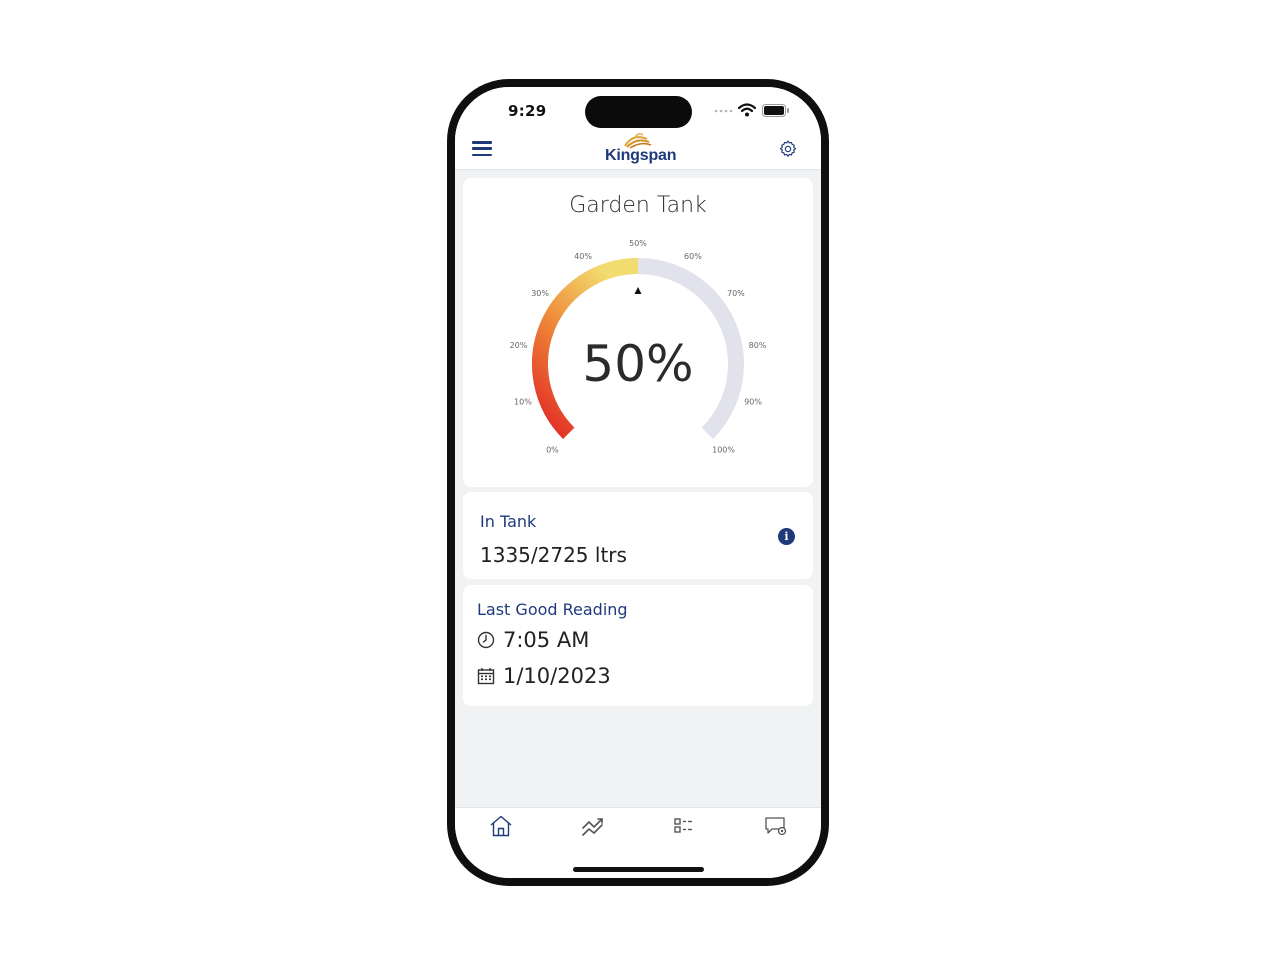  I want to click on clock-icon, so click(486, 640).